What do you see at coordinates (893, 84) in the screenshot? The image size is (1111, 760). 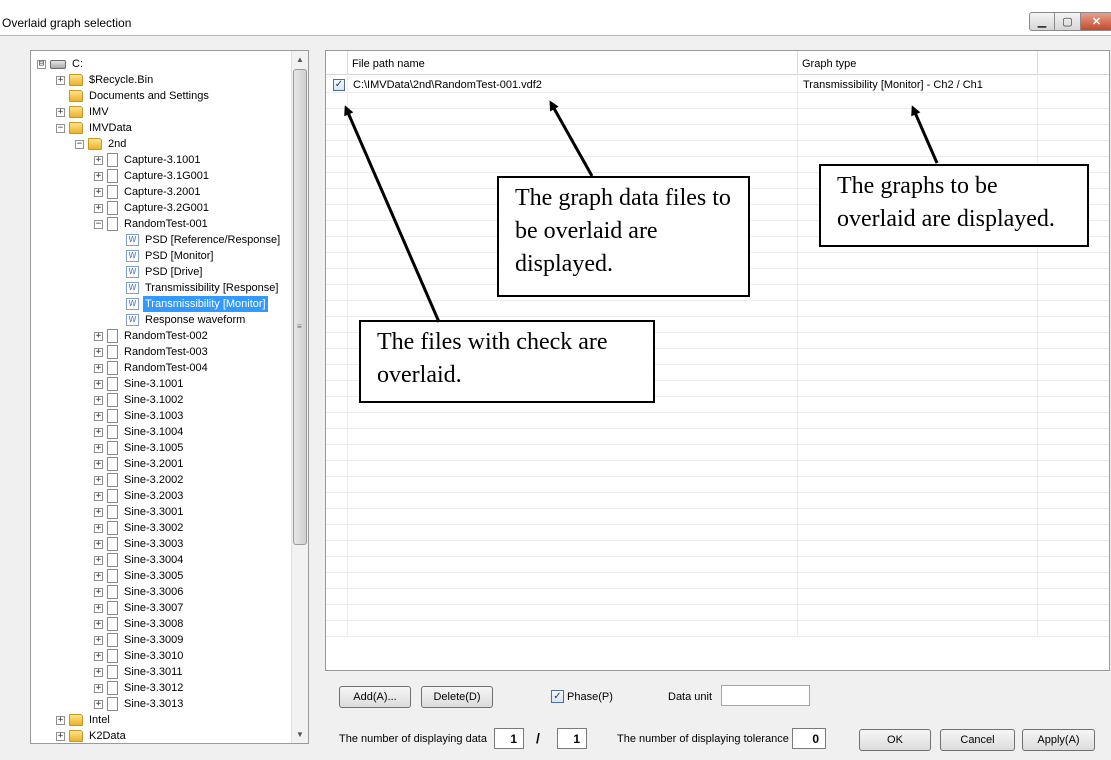 I see `cell-graph-type: Transmissibility [Monitor] - Ch2 / Ch1` at bounding box center [893, 84].